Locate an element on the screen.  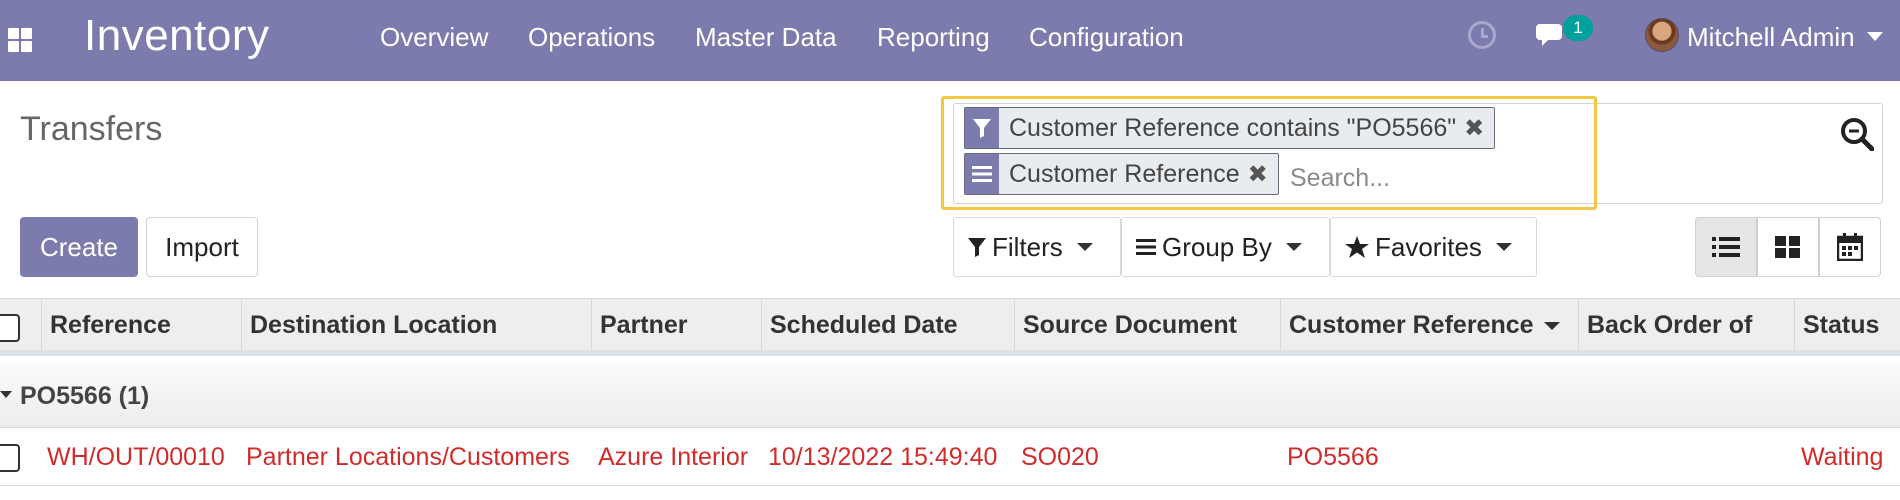
favorites-label: Favorites is located at coordinates (1428, 246).